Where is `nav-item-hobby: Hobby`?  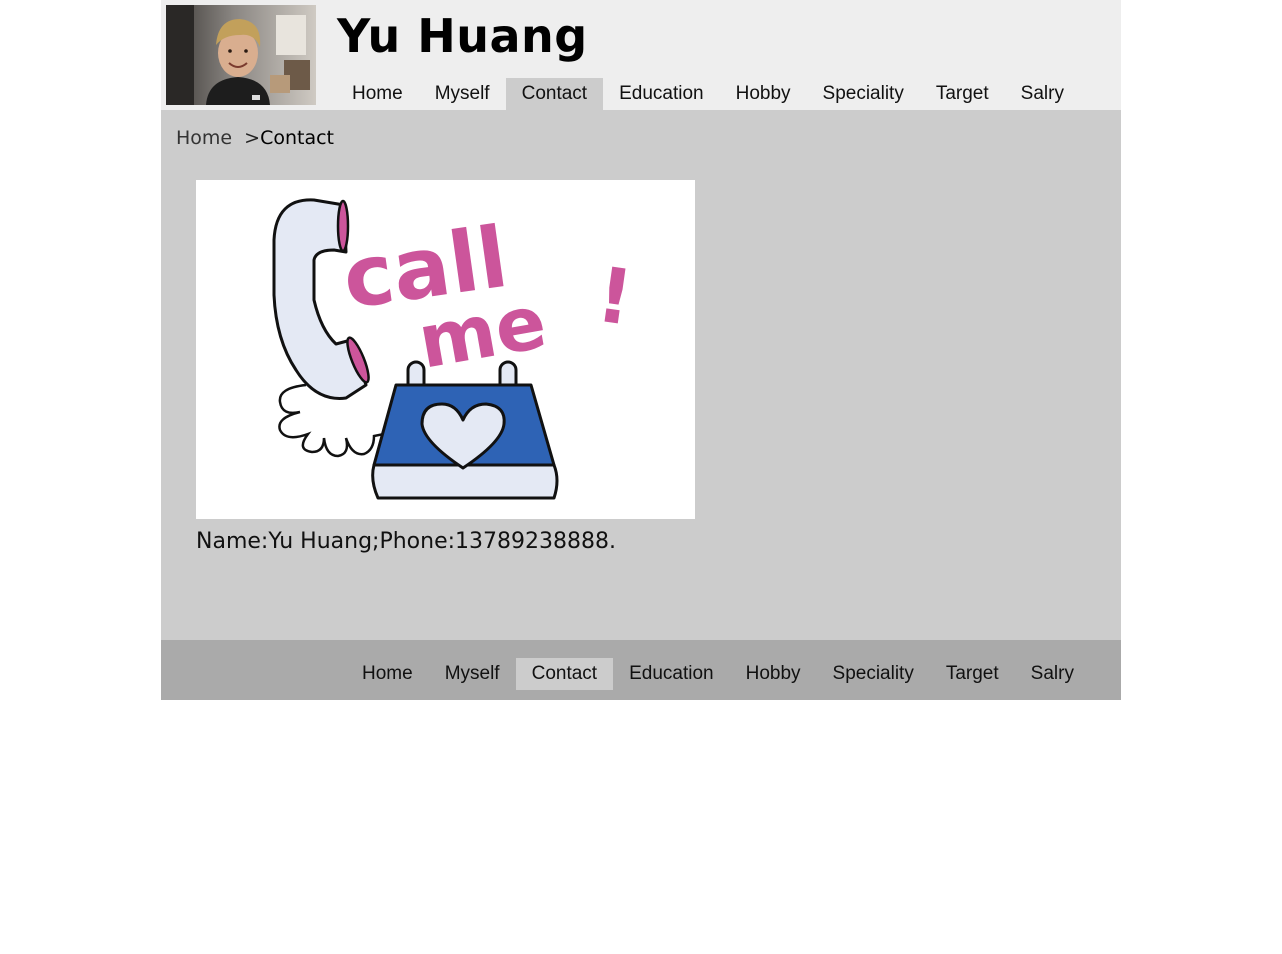 nav-item-hobby: Hobby is located at coordinates (763, 94).